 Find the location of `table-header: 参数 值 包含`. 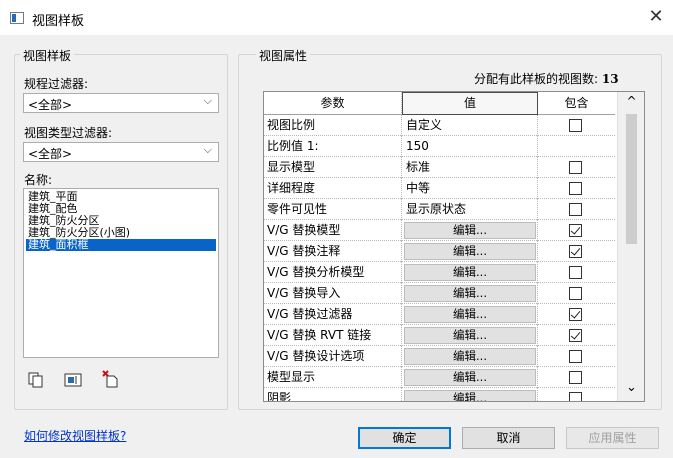

table-header: 参数 值 包含 is located at coordinates (439, 103).